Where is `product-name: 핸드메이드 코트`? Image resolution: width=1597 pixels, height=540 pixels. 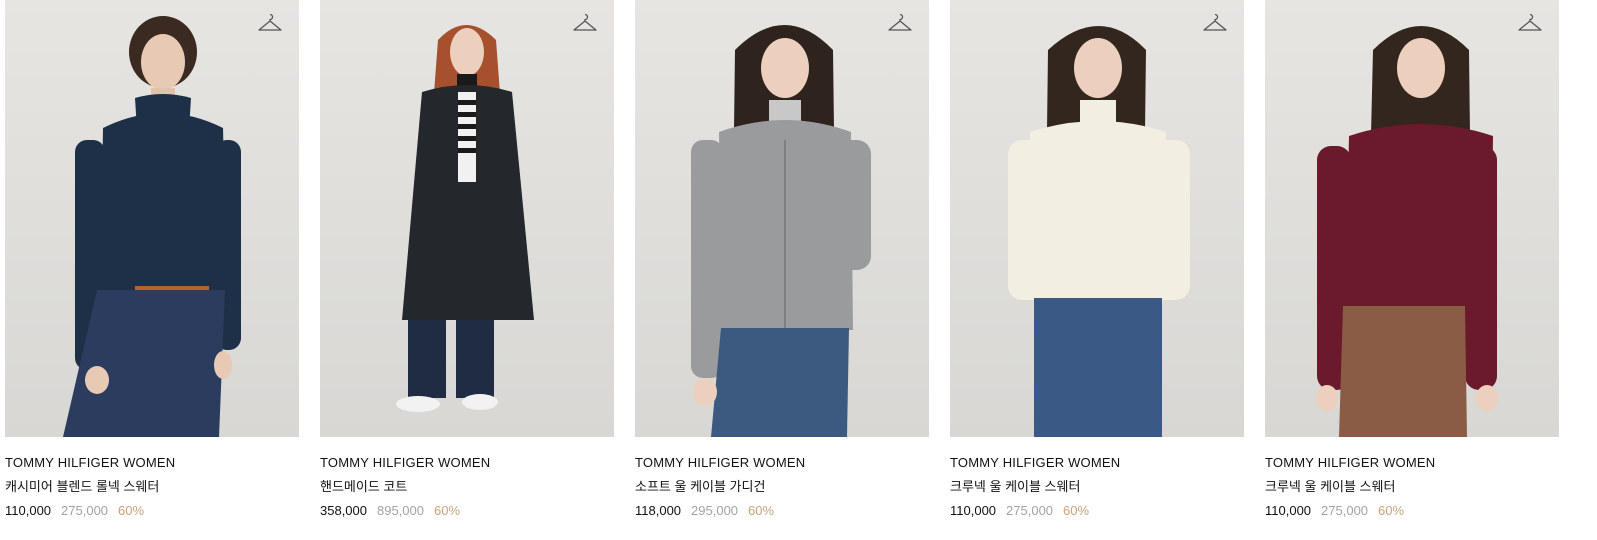 product-name: 핸드메이드 코트 is located at coordinates (467, 487).